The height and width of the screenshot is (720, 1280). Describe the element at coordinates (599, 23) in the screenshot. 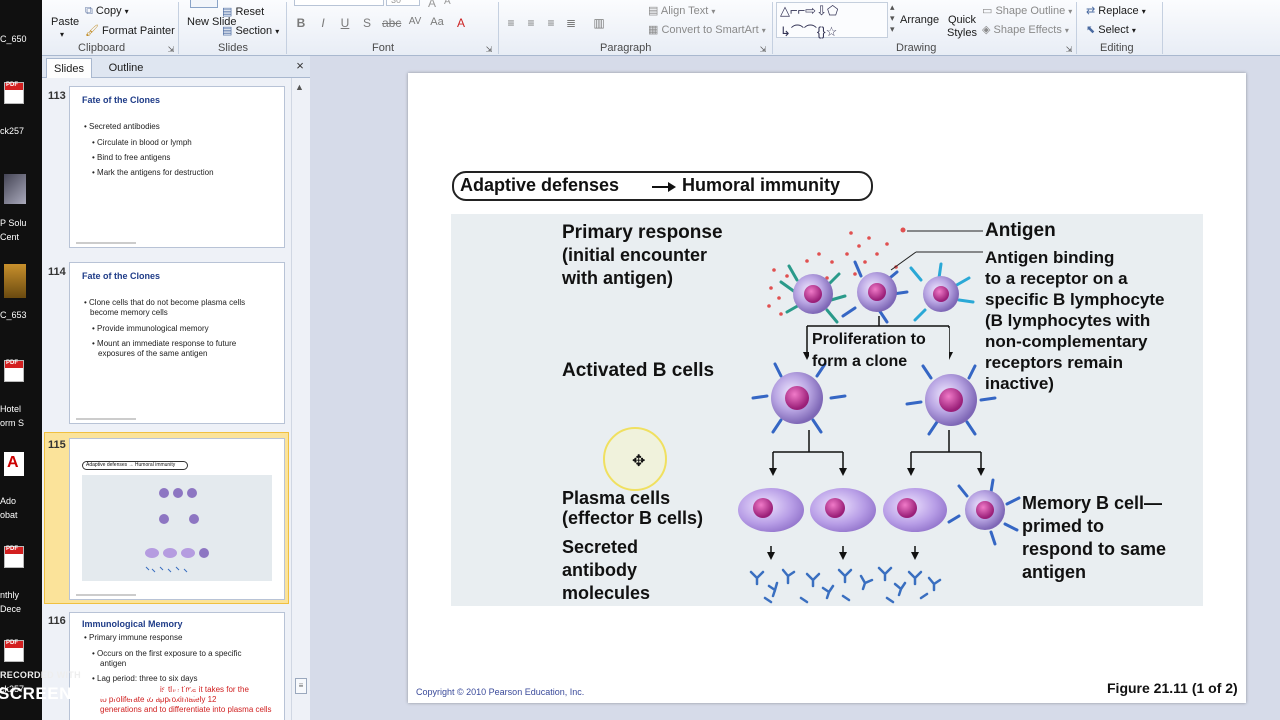

I see `columns-icon: ▥` at that location.